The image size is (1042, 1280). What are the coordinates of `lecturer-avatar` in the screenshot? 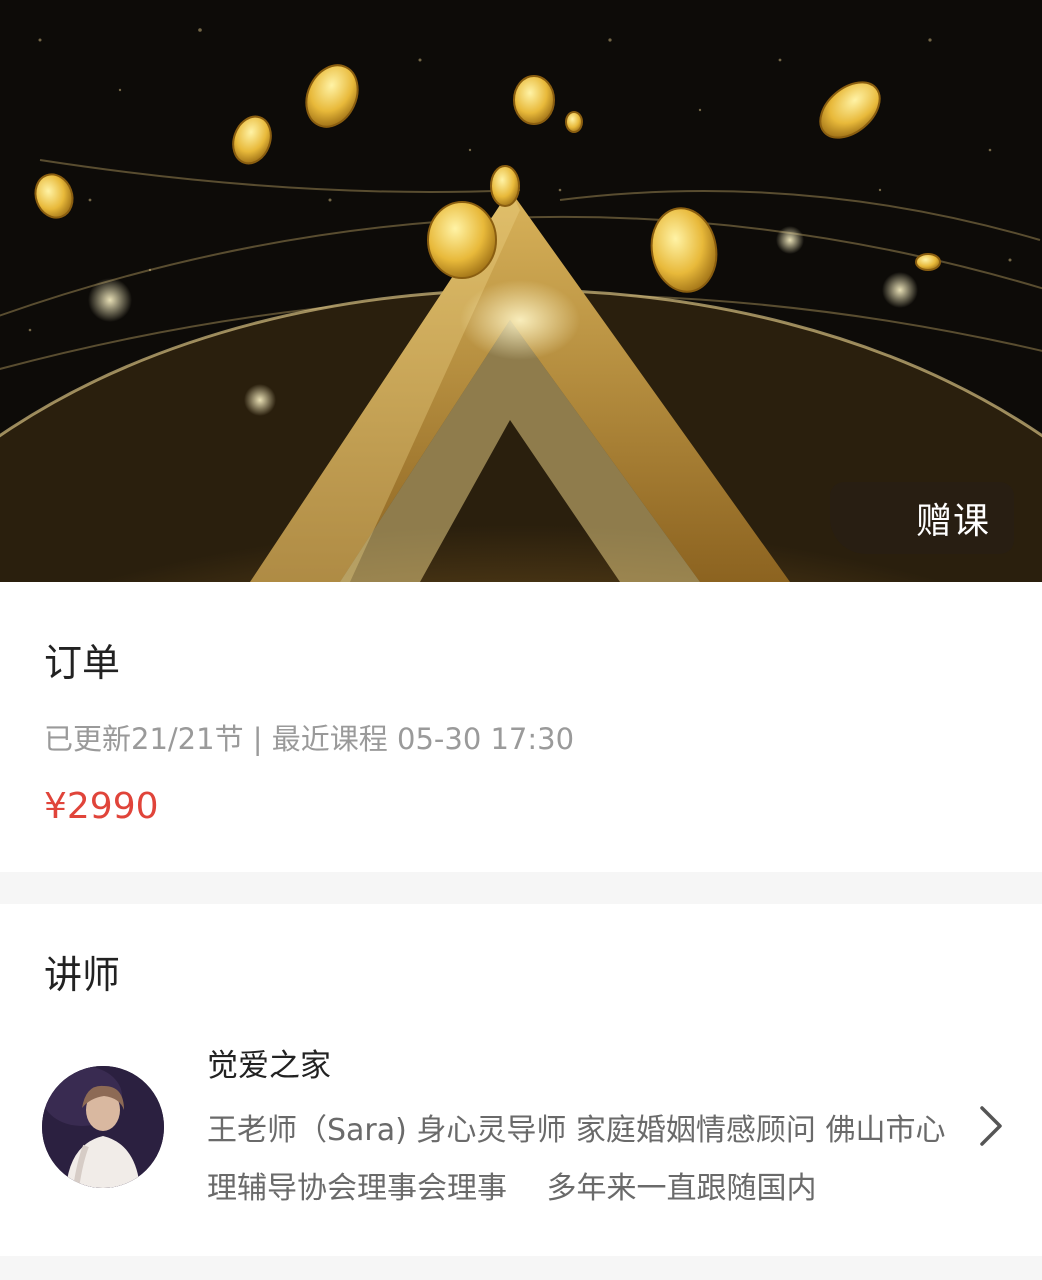 It's located at (103, 1127).